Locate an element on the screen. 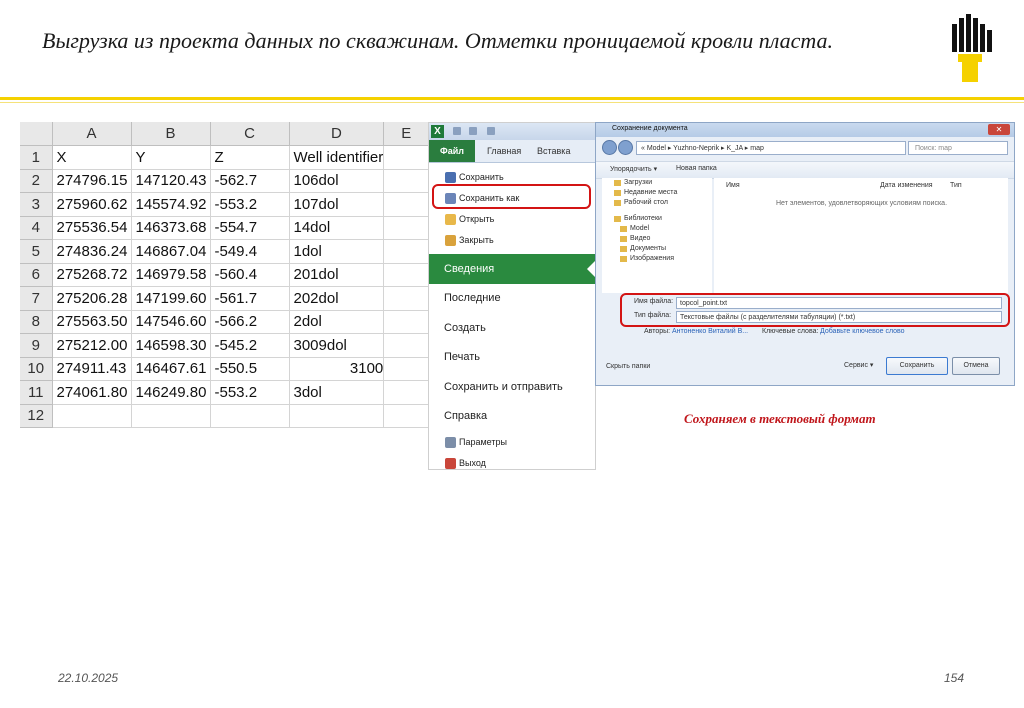  keywords-value: Добавьте ключевое слово is located at coordinates (862, 331).